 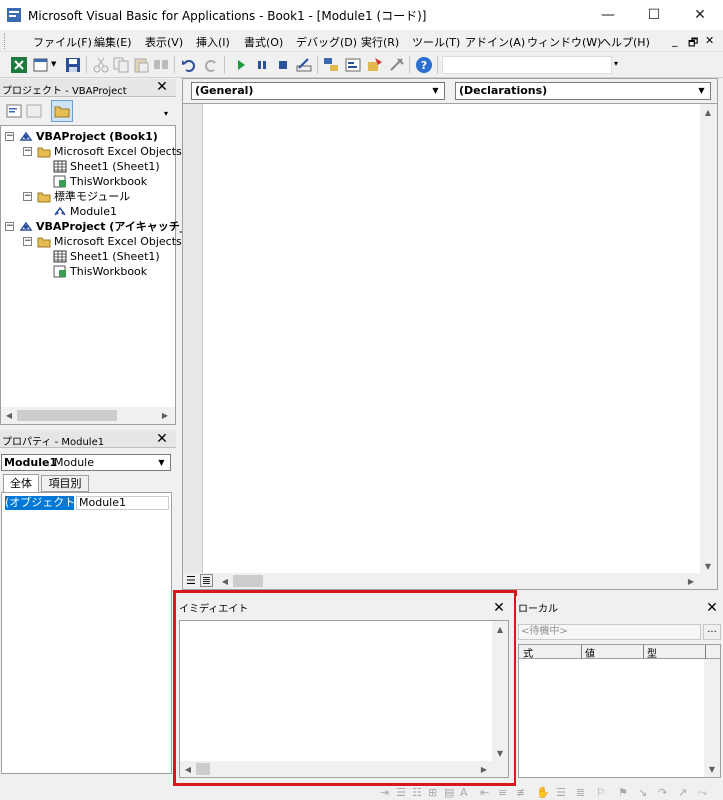 What do you see at coordinates (693, 43) in the screenshot?
I see `child-restore-button: 🗗` at bounding box center [693, 43].